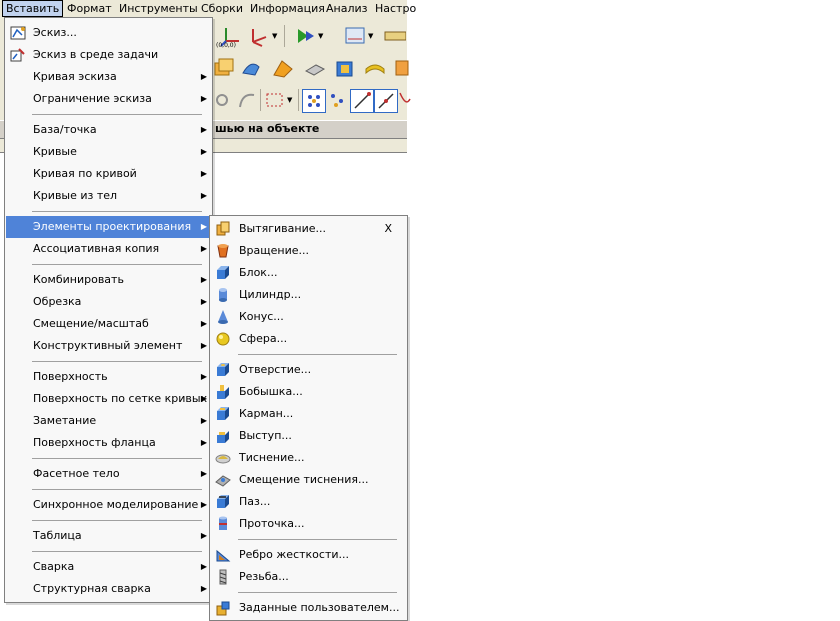  Describe the element at coordinates (322, 36) in the screenshot. I see `motion-dropdown-icon: ▼` at that location.